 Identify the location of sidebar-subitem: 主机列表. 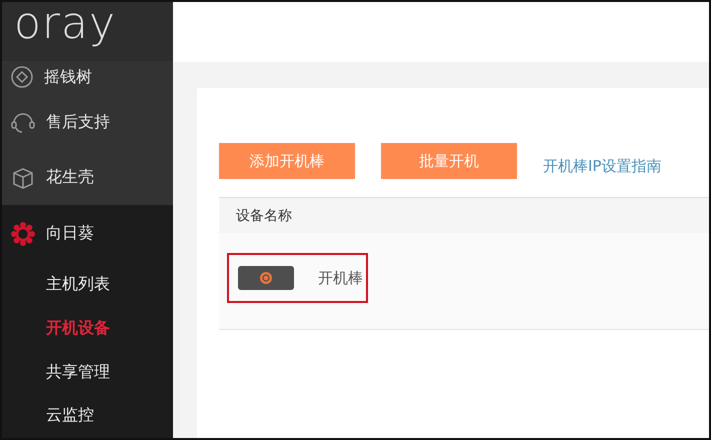
(87, 284).